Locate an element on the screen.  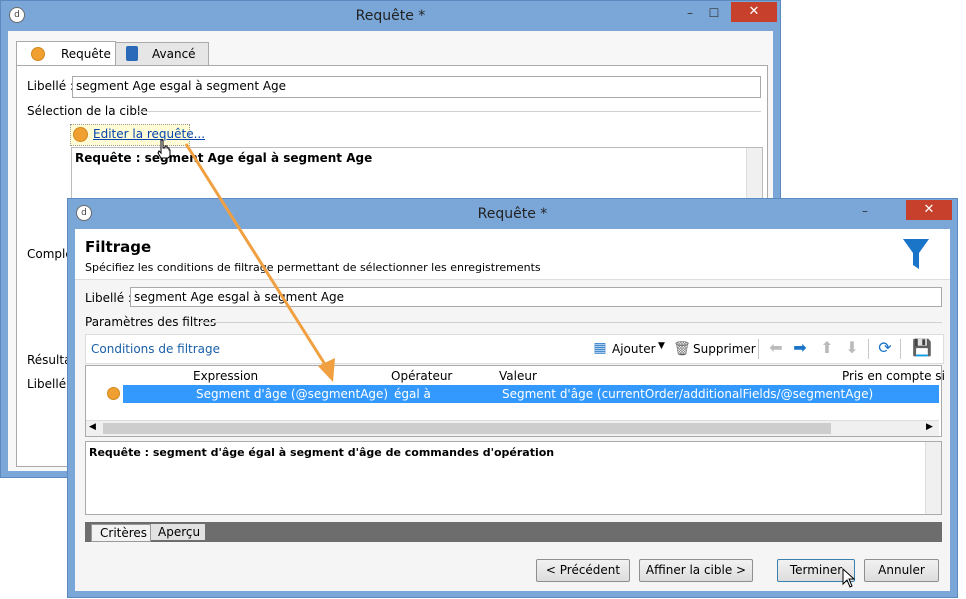
hand-cursor-icon is located at coordinates (164, 149).